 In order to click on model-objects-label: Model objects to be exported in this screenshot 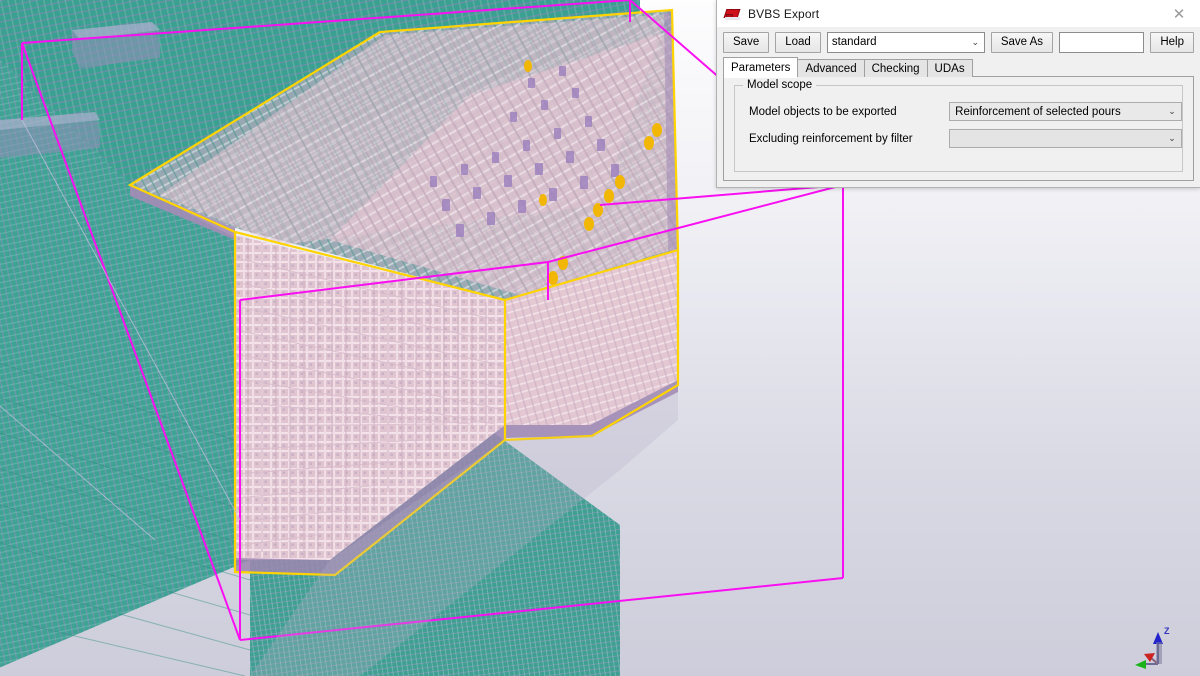, I will do `click(823, 111)`.